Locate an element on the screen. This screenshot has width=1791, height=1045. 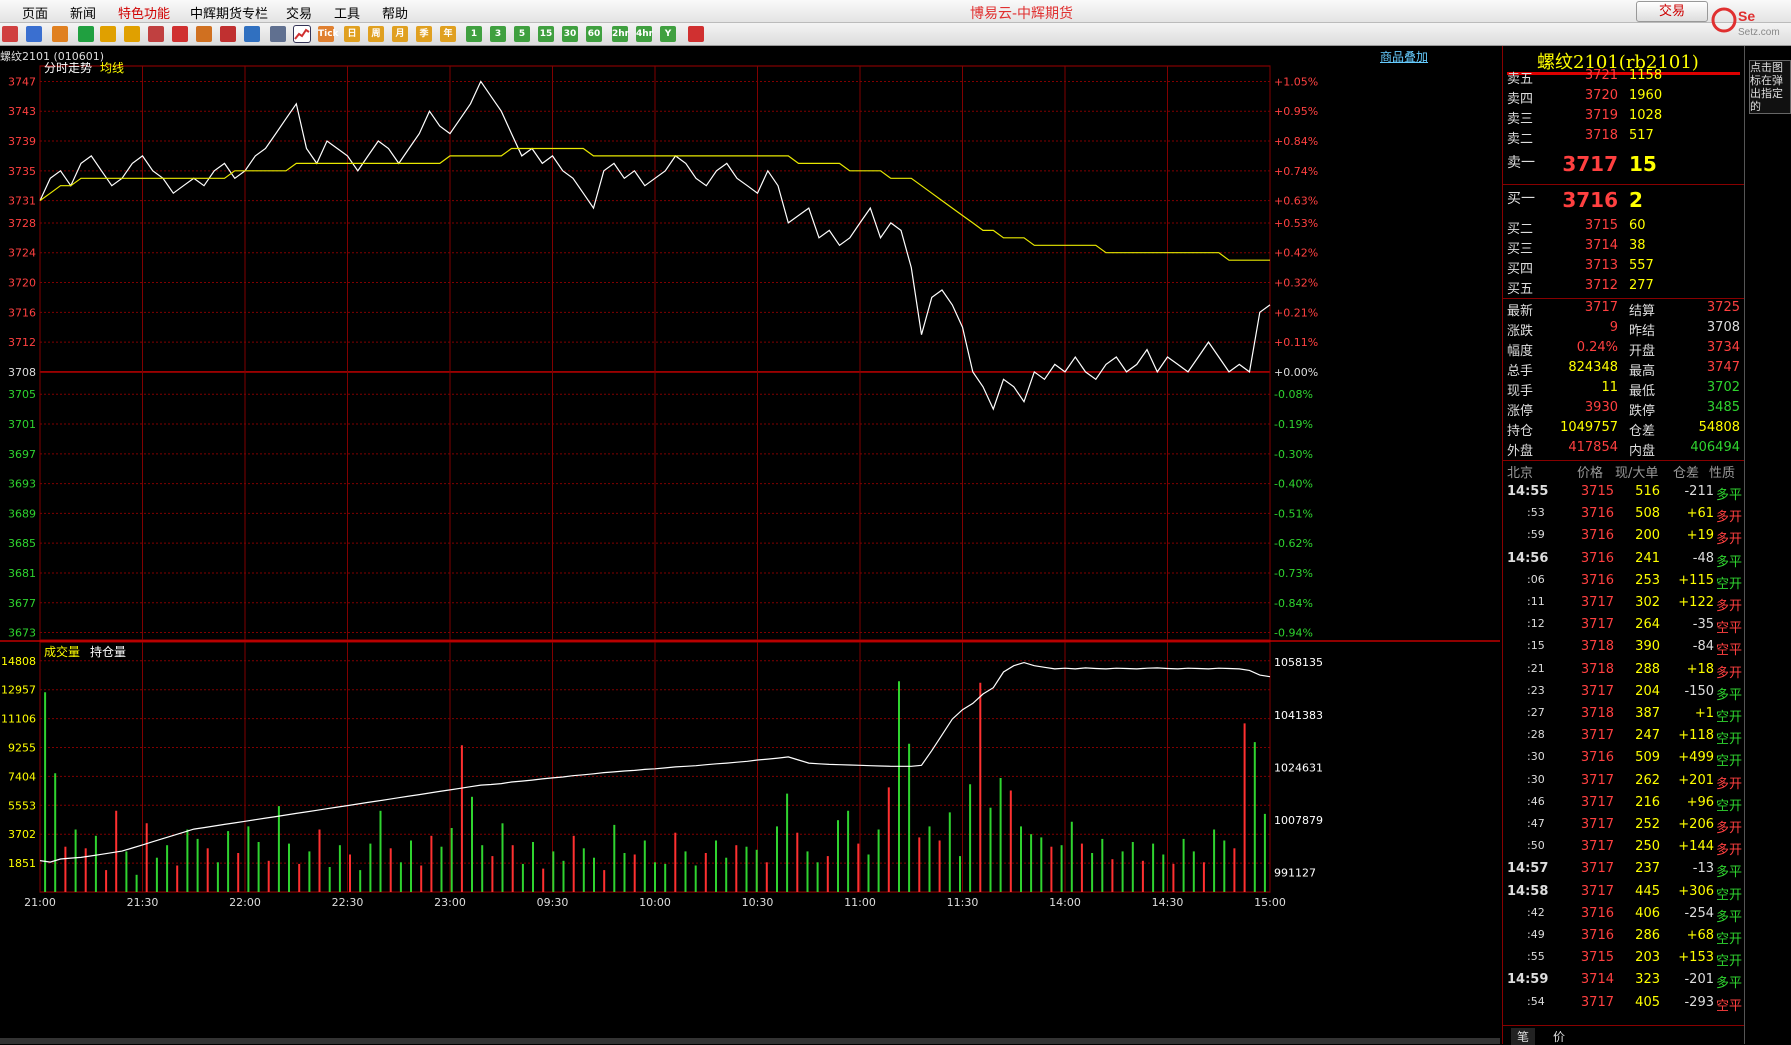
tick-row: :06 3716 253 +115 空开 is located at coordinates (1623, 584).